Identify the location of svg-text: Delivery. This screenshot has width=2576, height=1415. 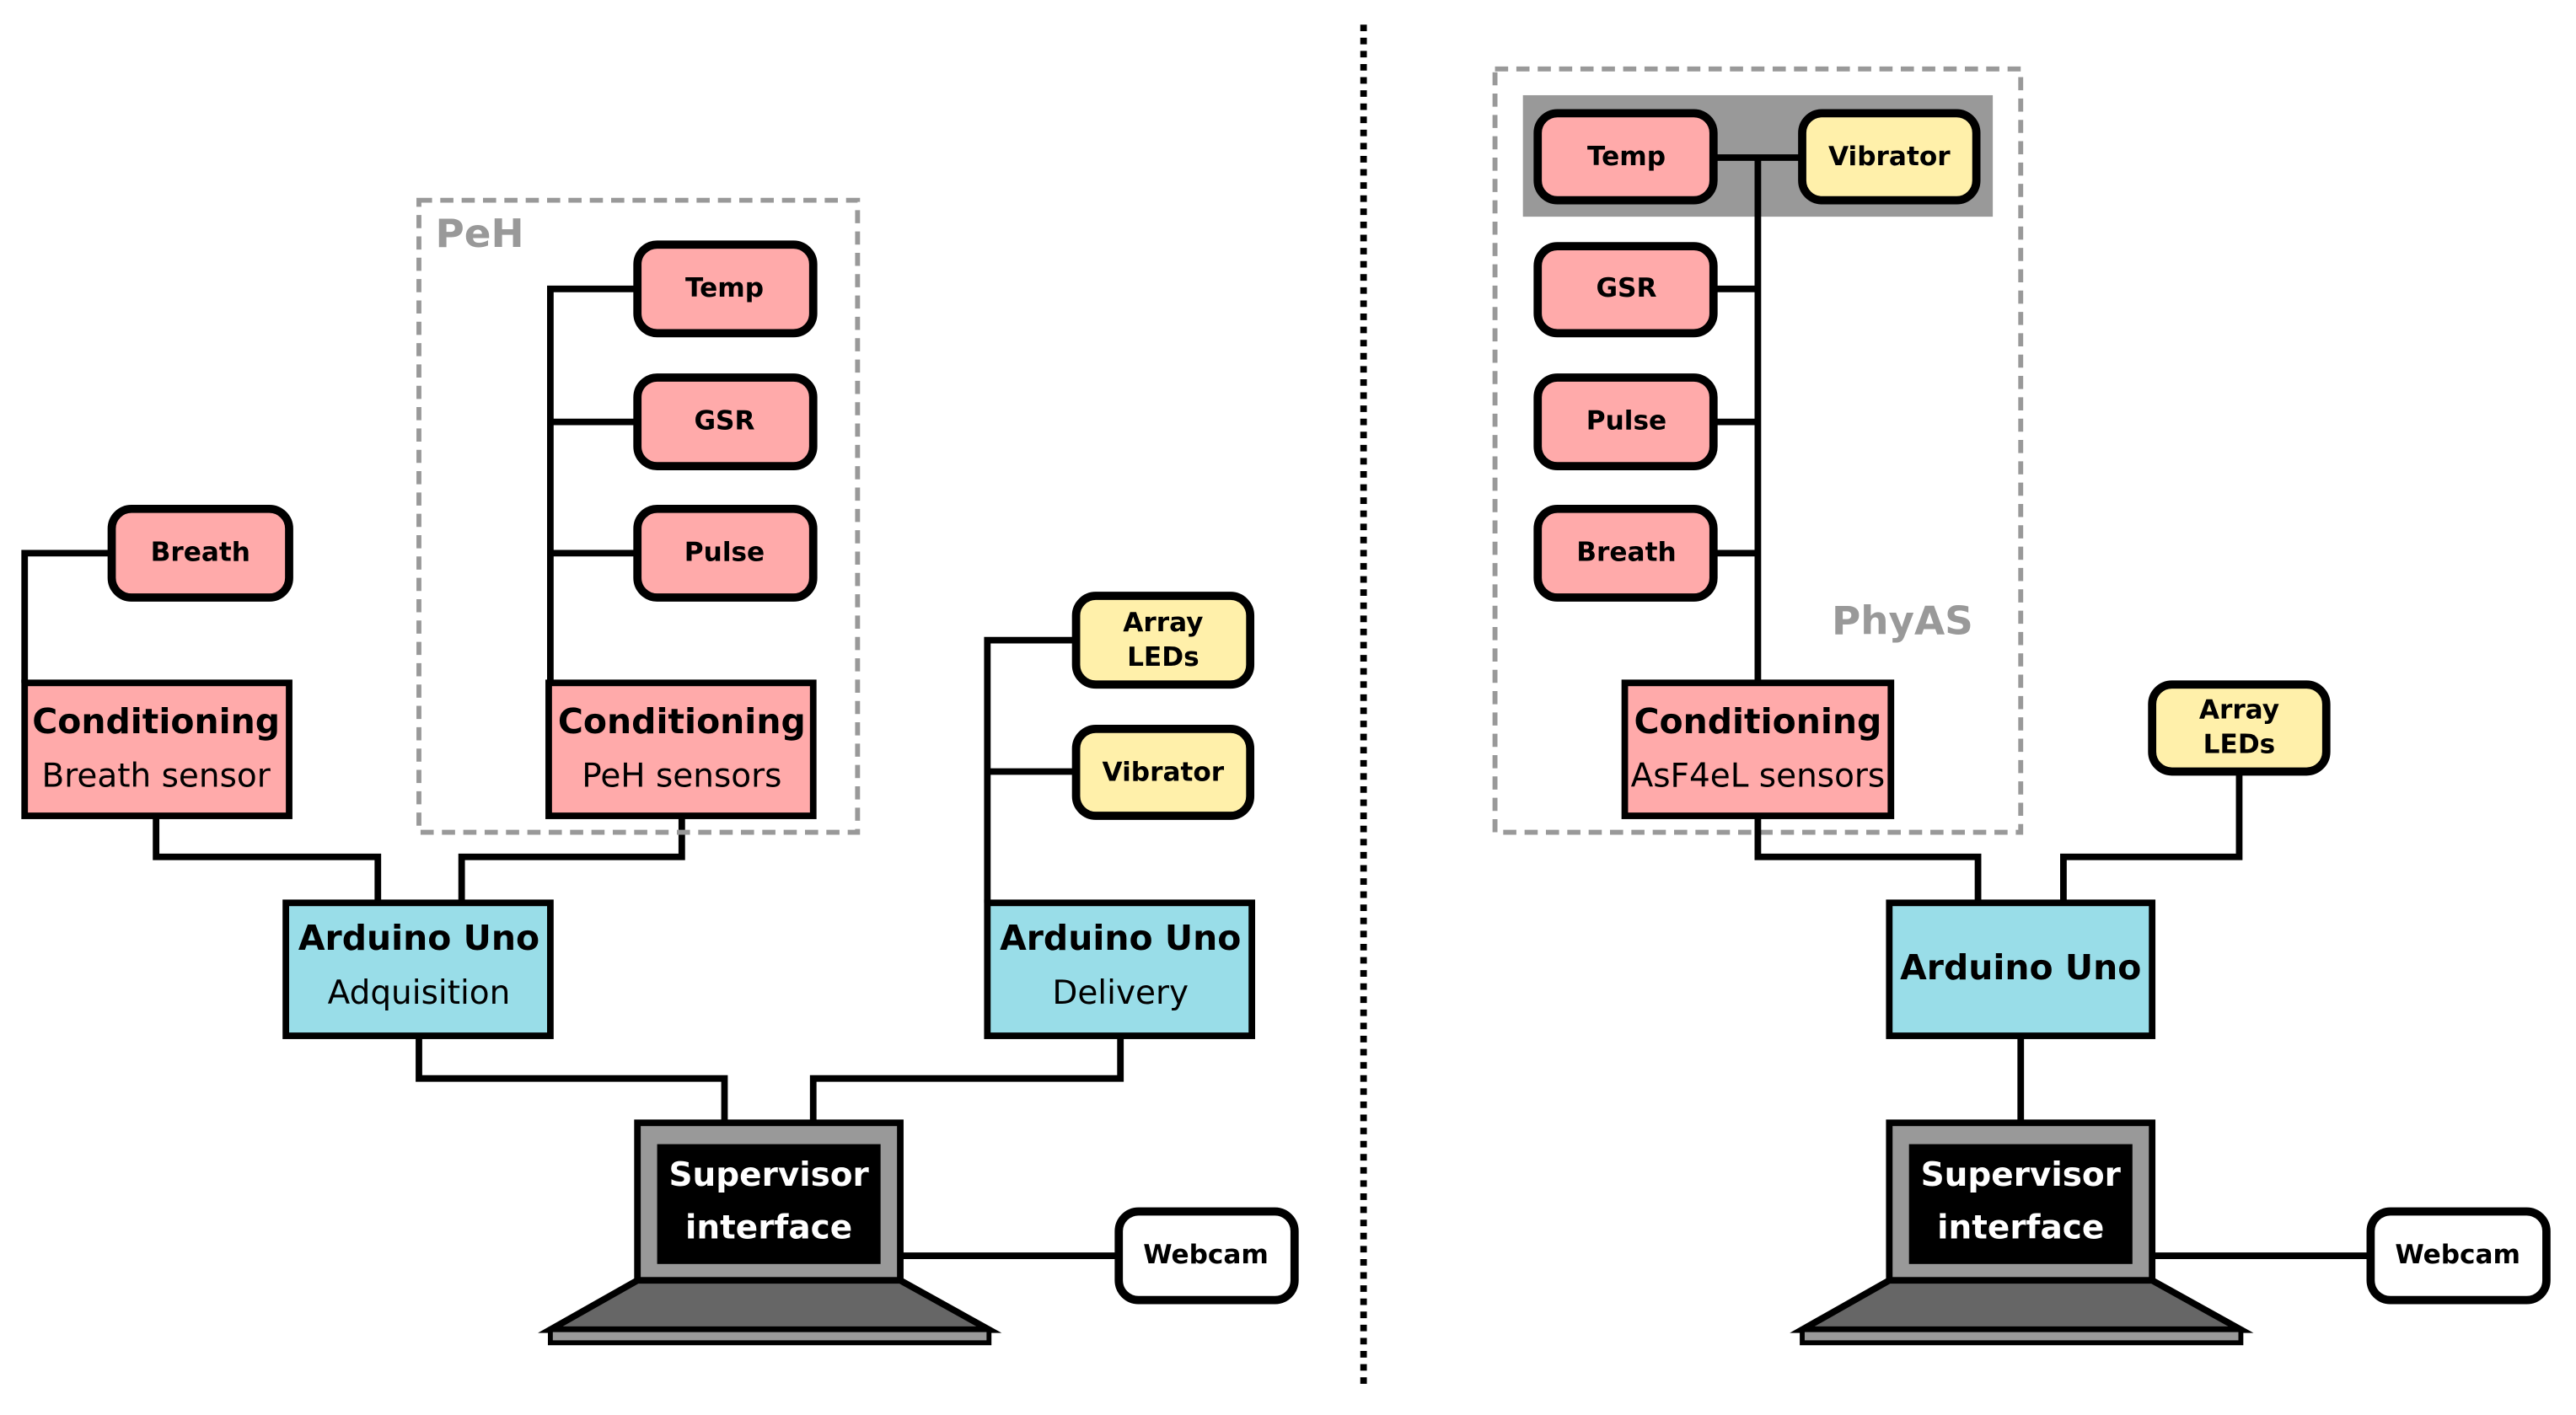
(1120, 993).